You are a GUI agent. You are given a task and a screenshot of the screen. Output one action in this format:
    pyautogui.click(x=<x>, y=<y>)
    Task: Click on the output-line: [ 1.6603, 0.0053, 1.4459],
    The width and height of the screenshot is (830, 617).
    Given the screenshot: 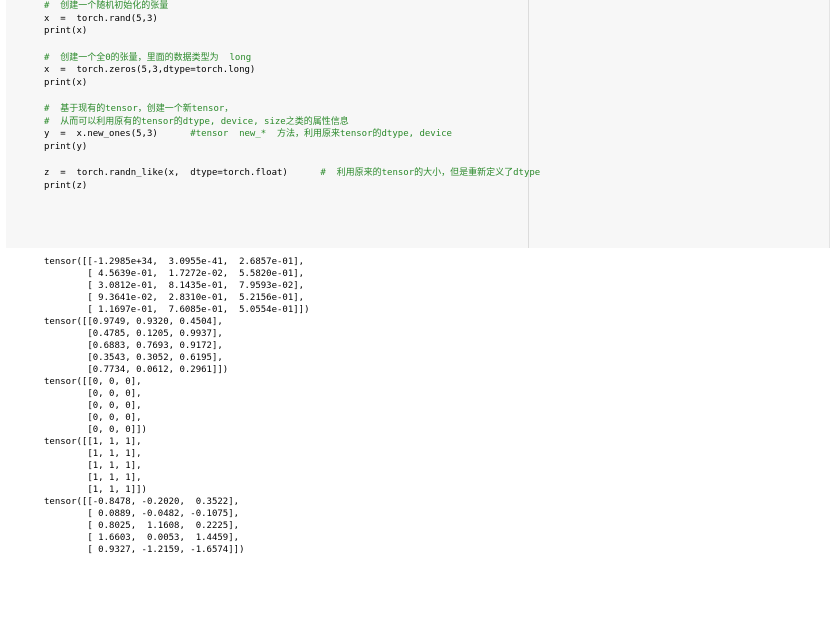 What is the action you would take?
    pyautogui.click(x=142, y=538)
    